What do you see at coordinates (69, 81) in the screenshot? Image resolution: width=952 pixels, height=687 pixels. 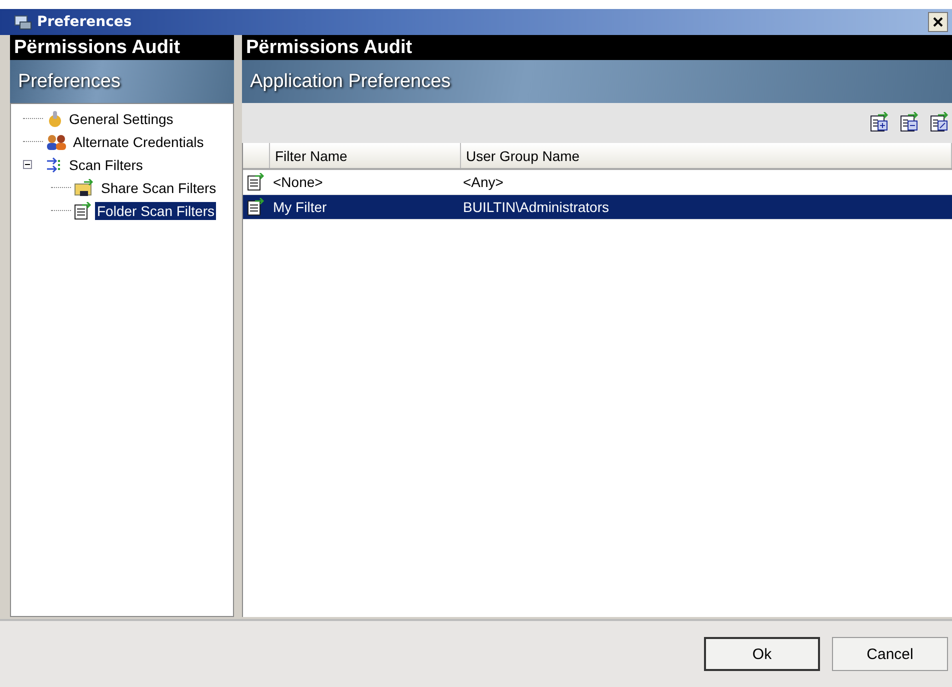 I see `panel-heading: Preferences` at bounding box center [69, 81].